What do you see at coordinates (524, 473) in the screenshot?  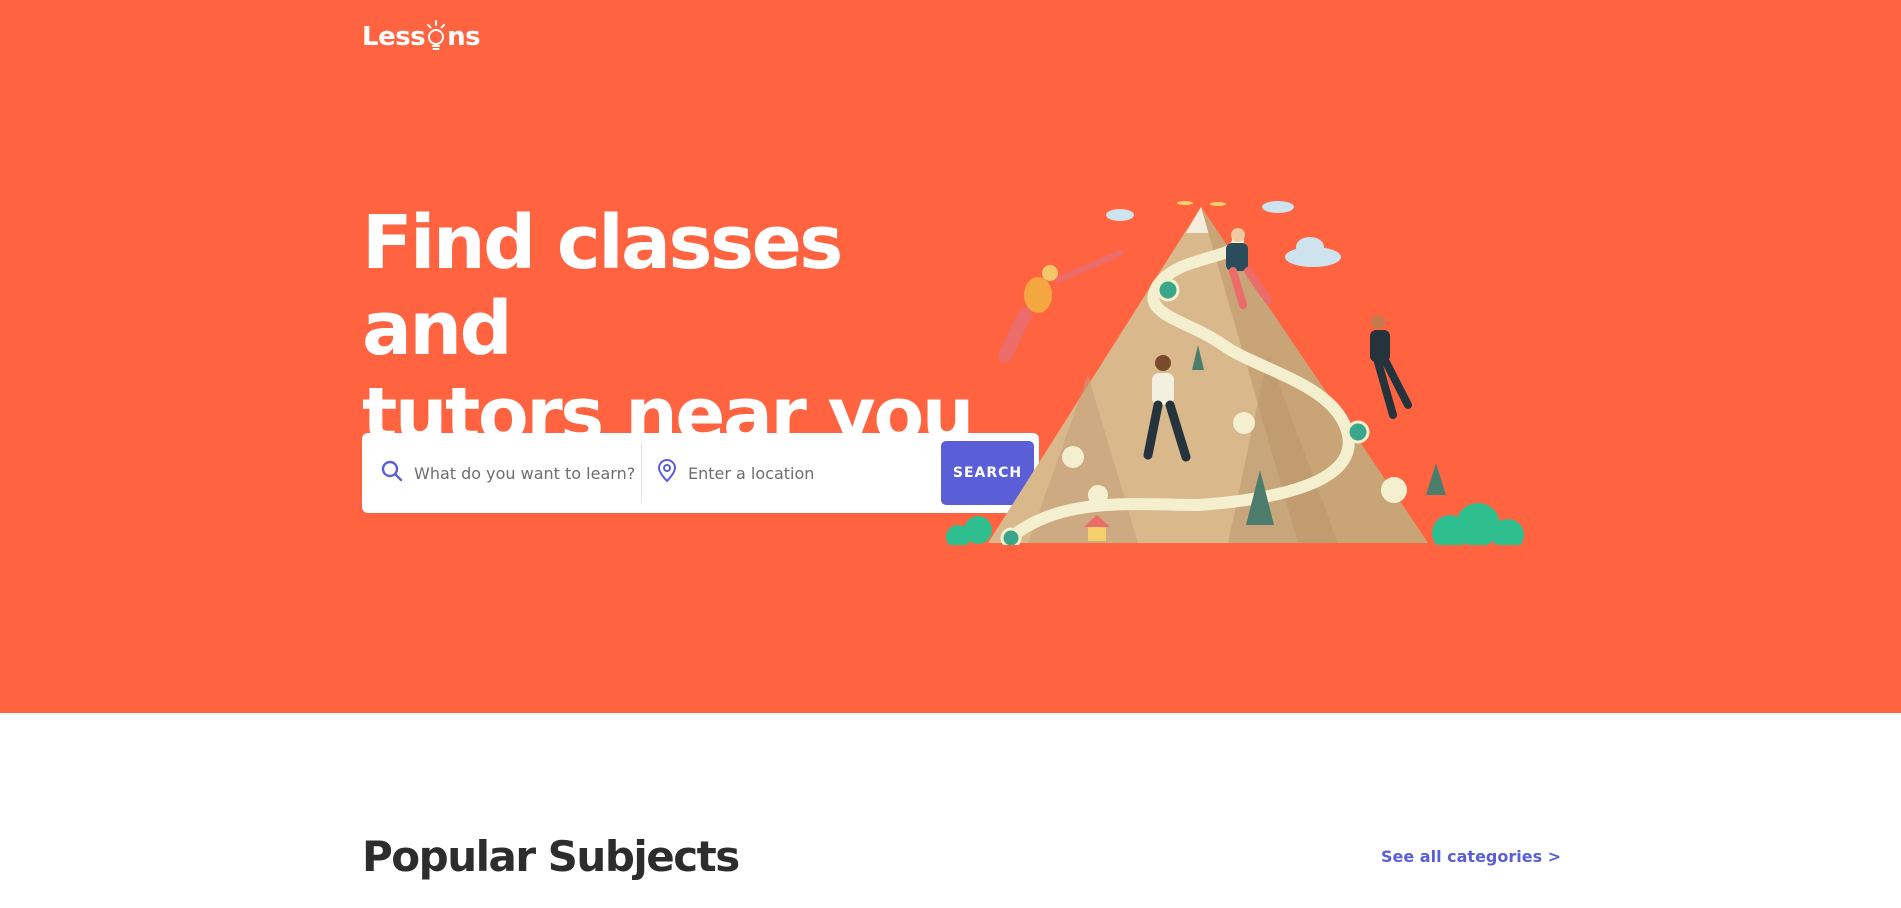 I see `learn-input` at bounding box center [524, 473].